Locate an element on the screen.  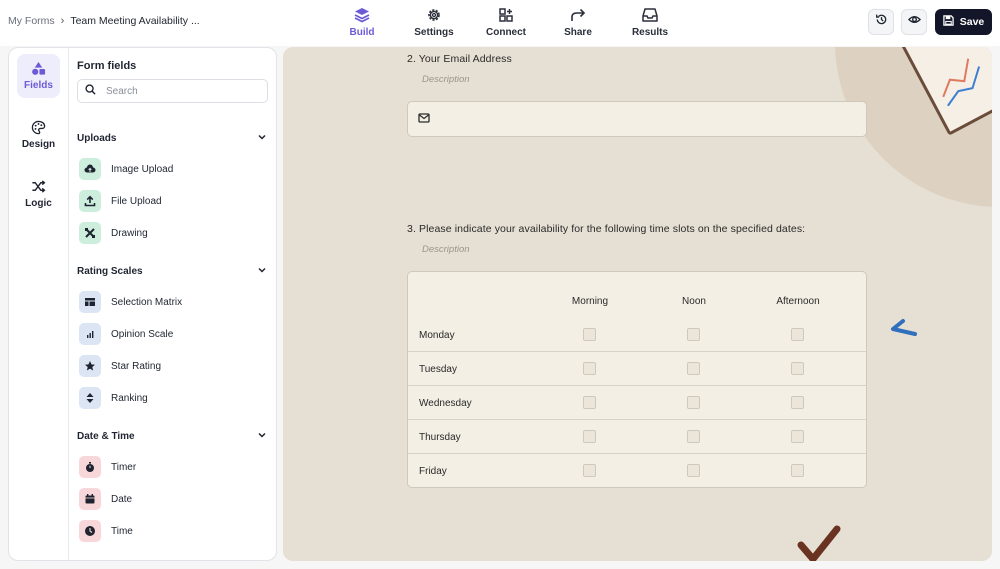
tab-build: Build is located at coordinates (362, 23).